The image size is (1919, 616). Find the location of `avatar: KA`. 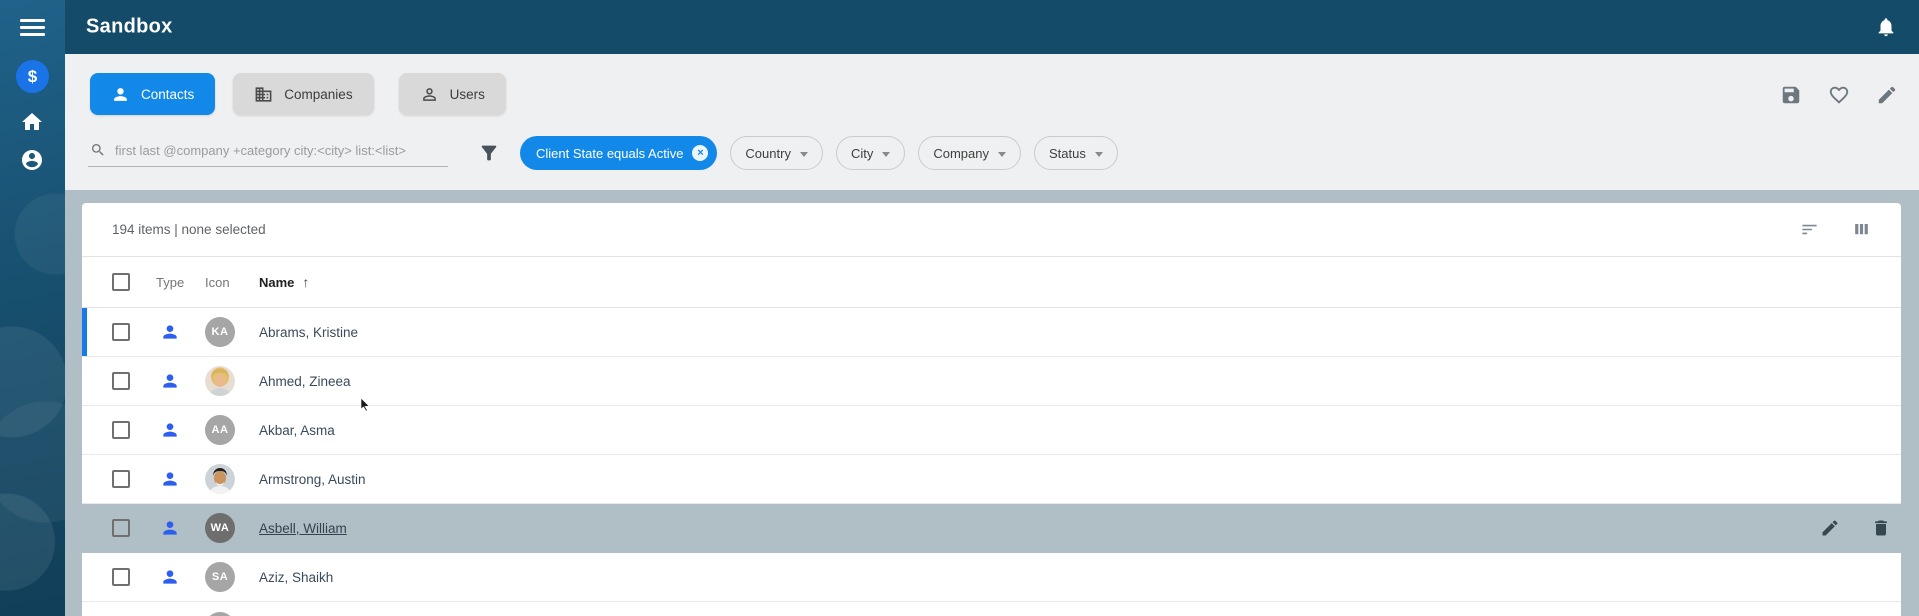

avatar: KA is located at coordinates (220, 332).